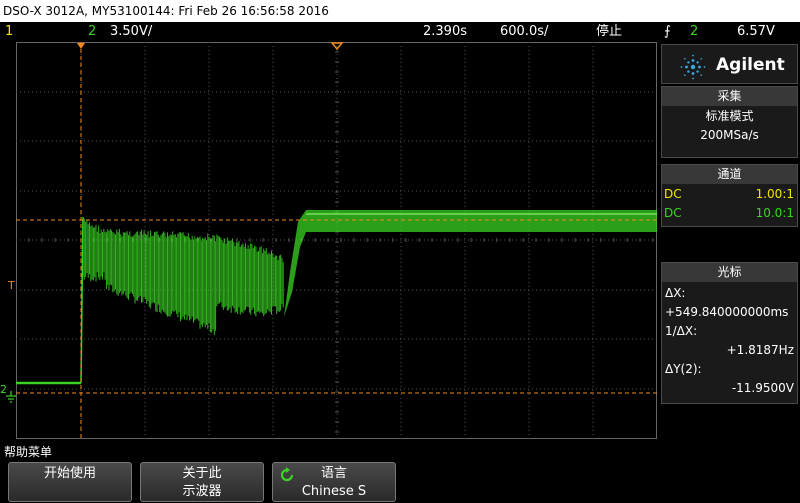 Image resolution: width=800 pixels, height=503 pixels. I want to click on run-state: 停止, so click(609, 31).